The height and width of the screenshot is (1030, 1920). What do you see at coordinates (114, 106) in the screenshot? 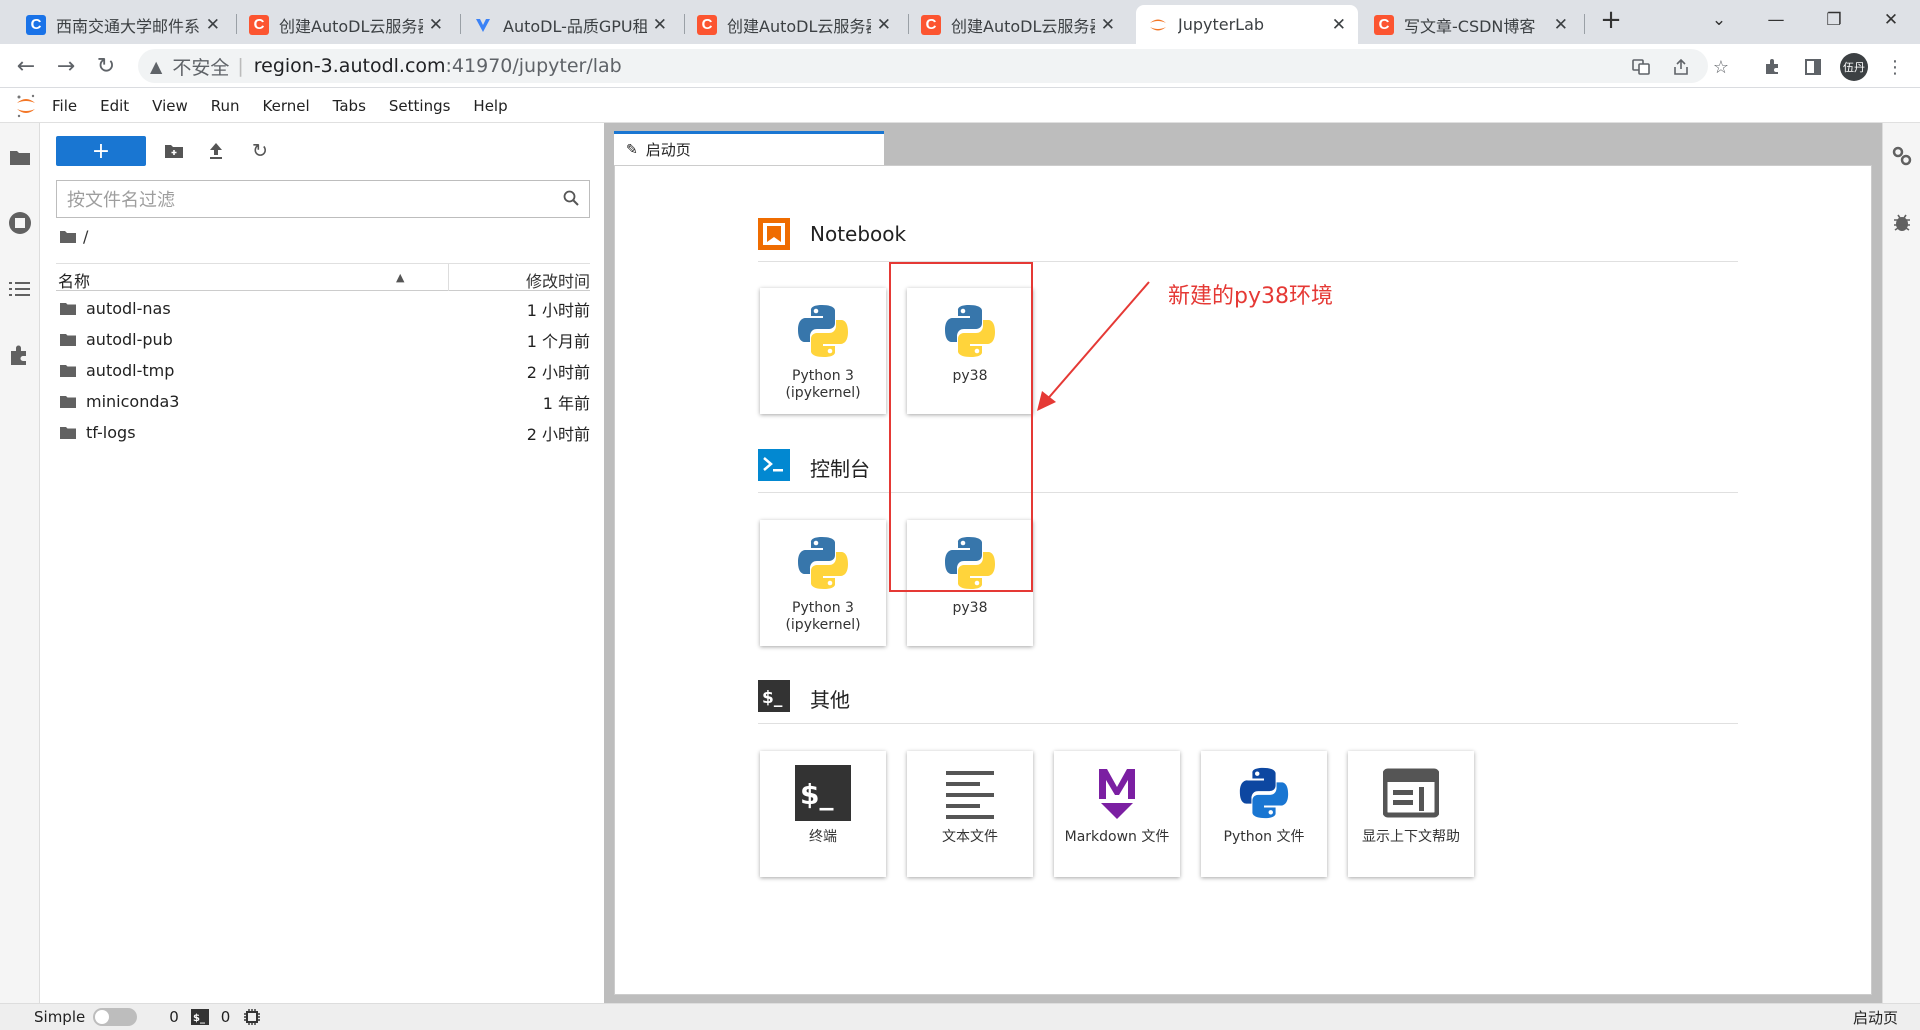
I see `menu-edit: Edit` at bounding box center [114, 106].